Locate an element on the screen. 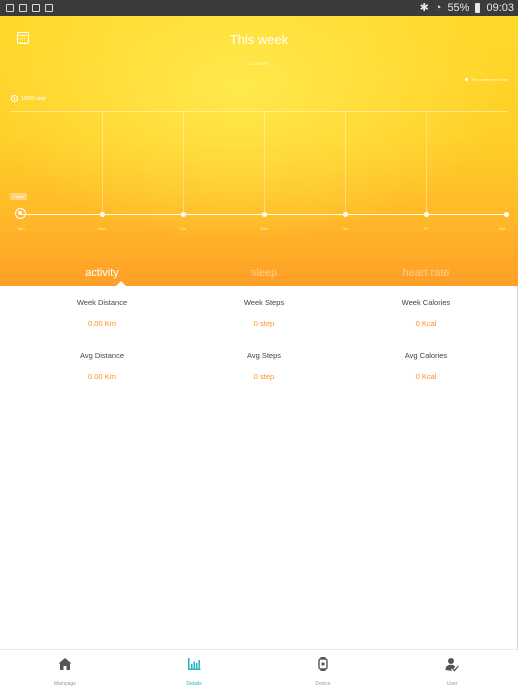 The height and width of the screenshot is (691, 518). nav-label: Mainpage is located at coordinates (65, 684).